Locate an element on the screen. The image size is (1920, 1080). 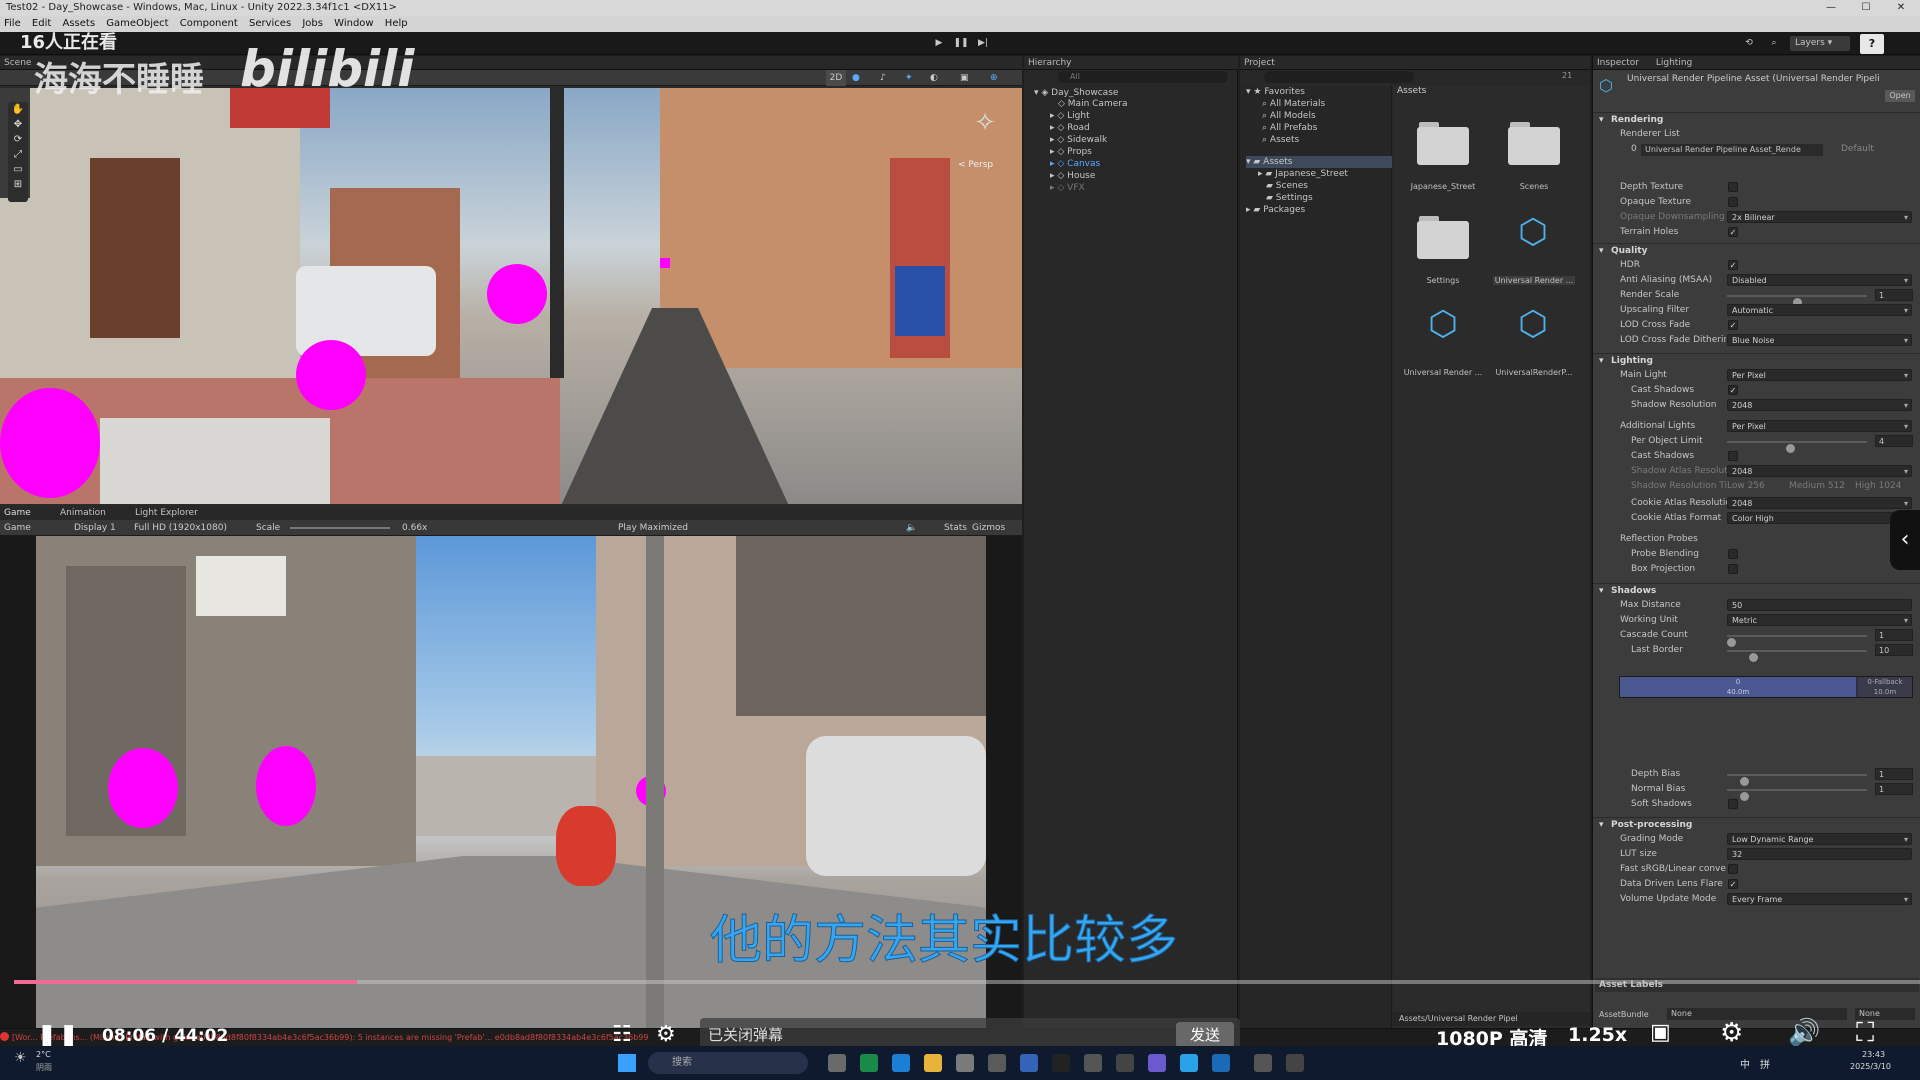
renderer-default-button: Default is located at coordinates (1857, 149).